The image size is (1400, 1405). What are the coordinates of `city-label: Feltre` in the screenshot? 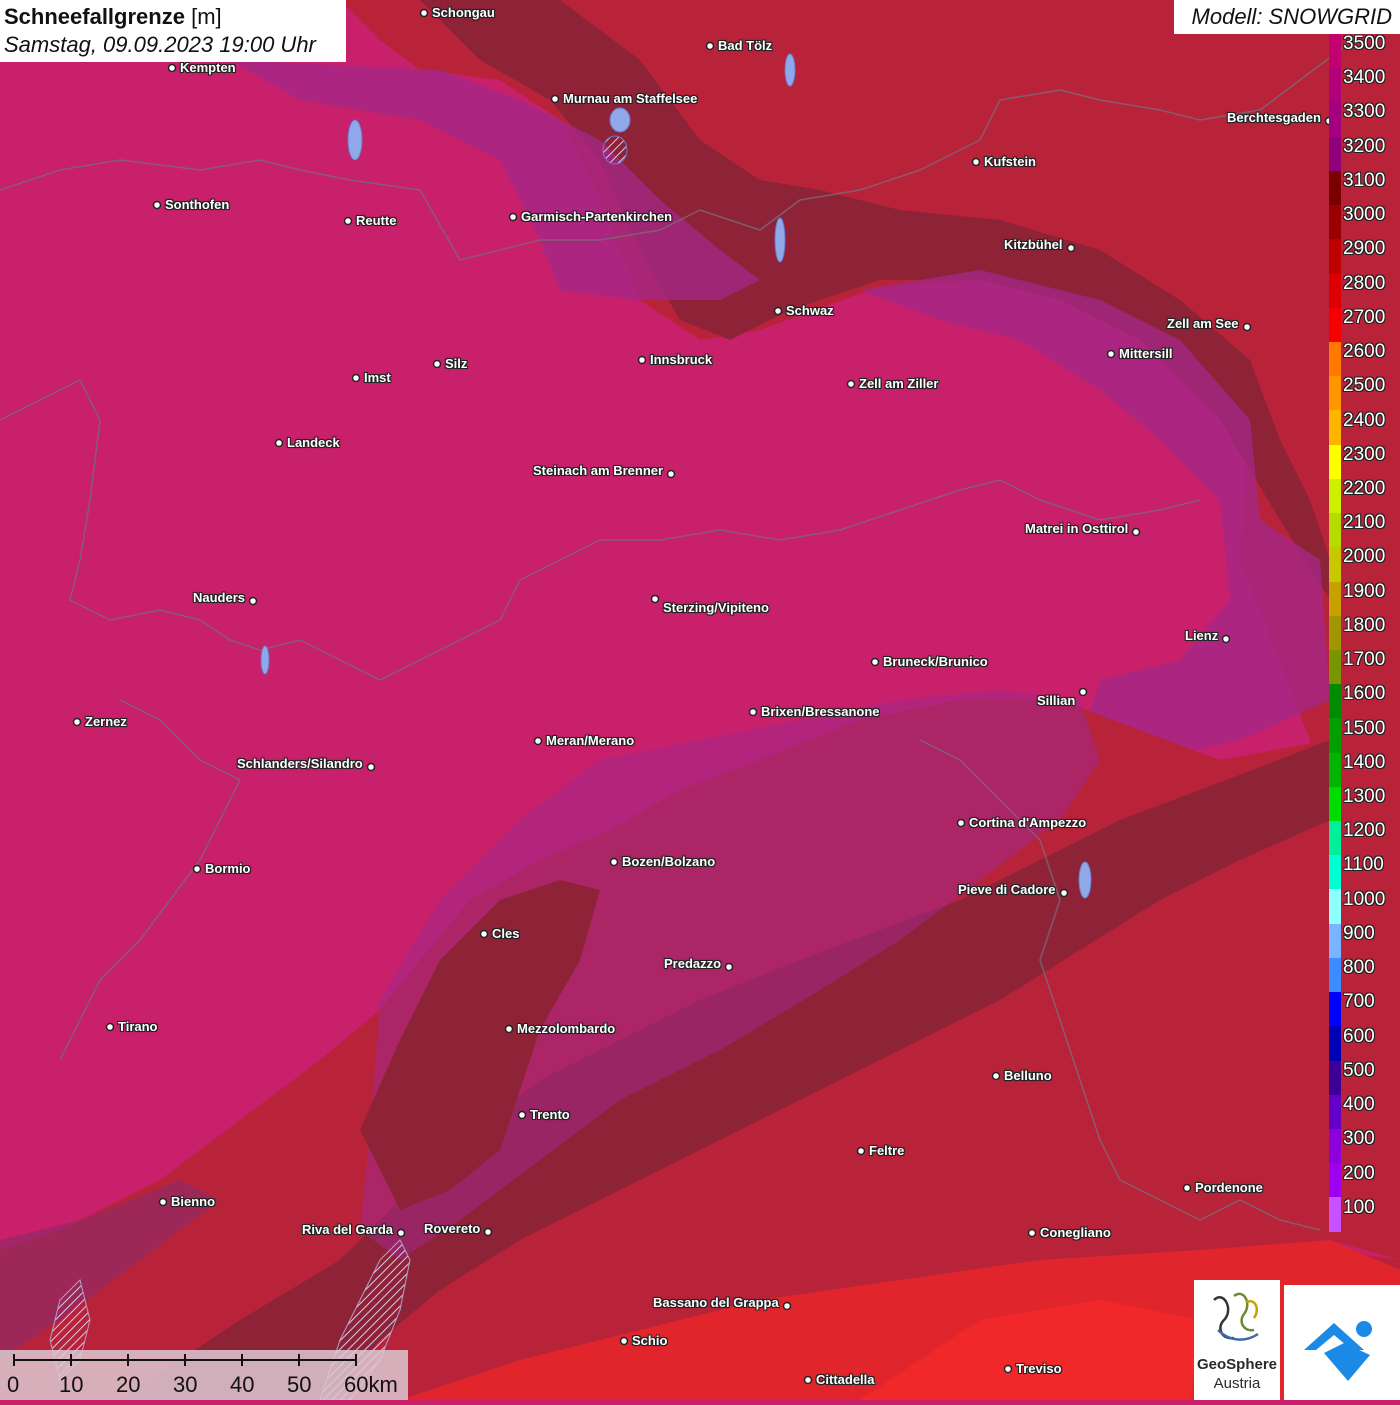 It's located at (887, 1150).